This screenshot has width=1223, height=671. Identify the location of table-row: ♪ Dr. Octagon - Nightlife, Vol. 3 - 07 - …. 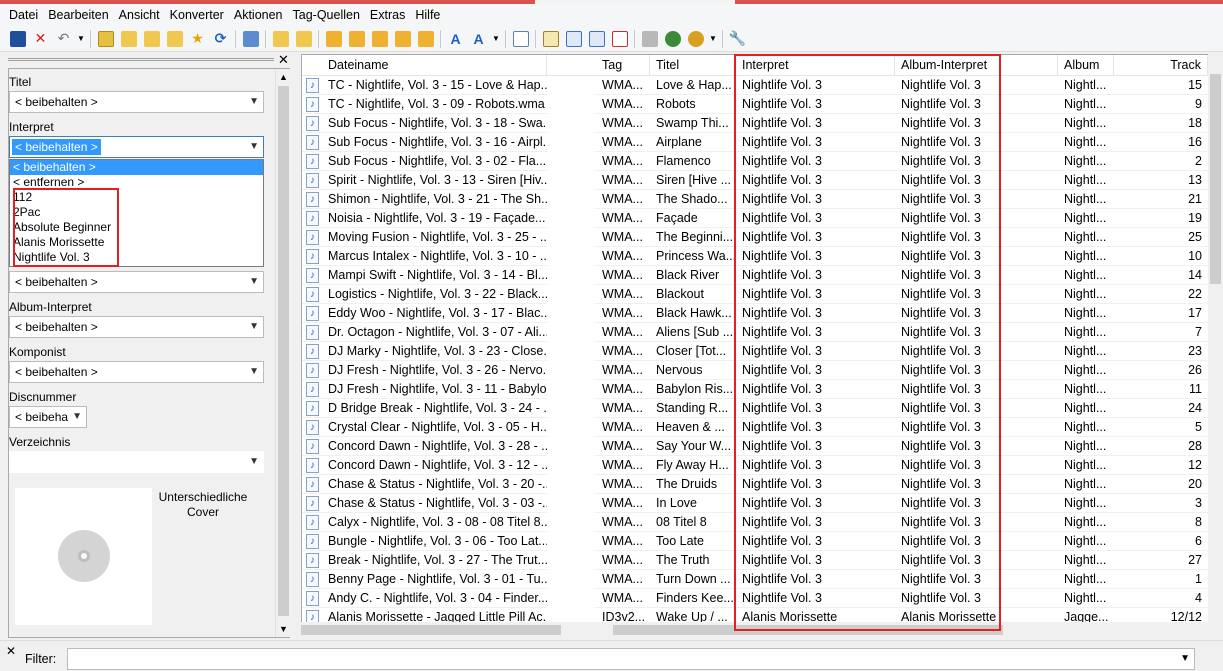
(762, 332).